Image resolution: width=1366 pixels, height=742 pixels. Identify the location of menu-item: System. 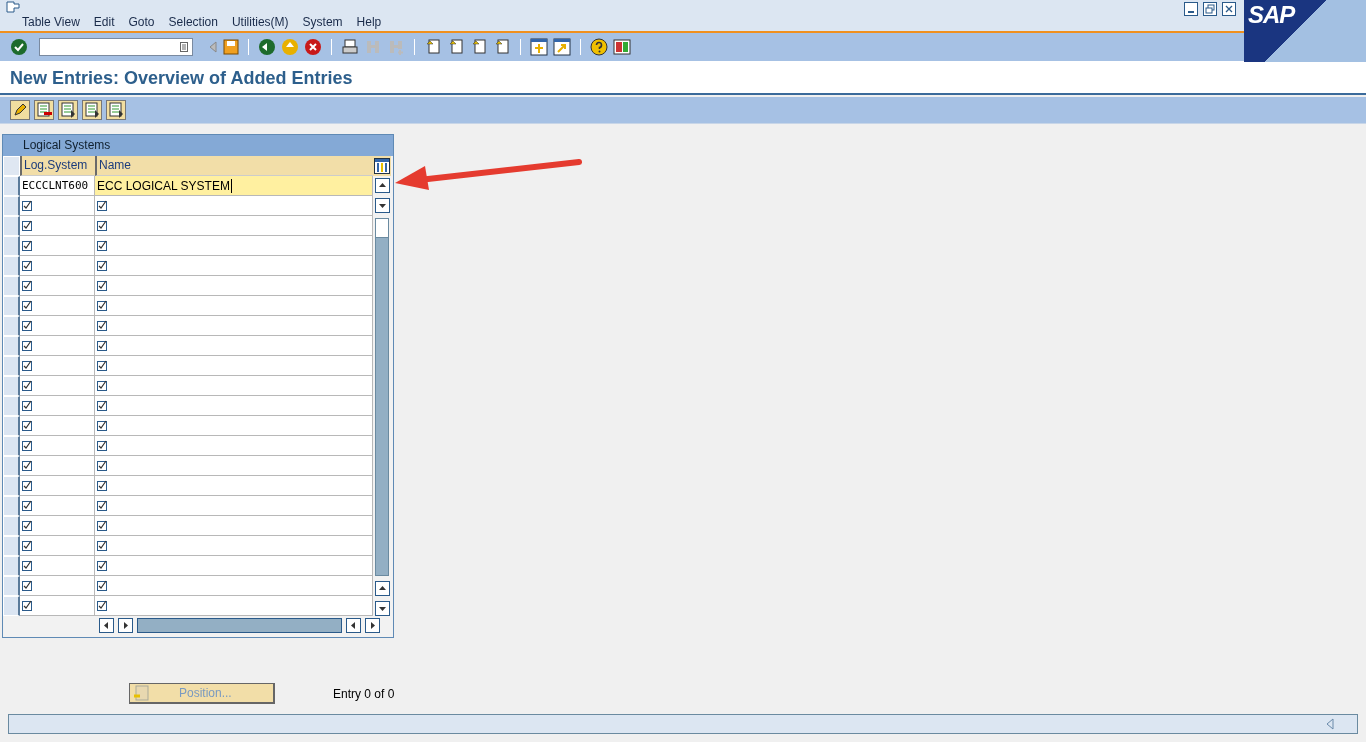
(322, 22).